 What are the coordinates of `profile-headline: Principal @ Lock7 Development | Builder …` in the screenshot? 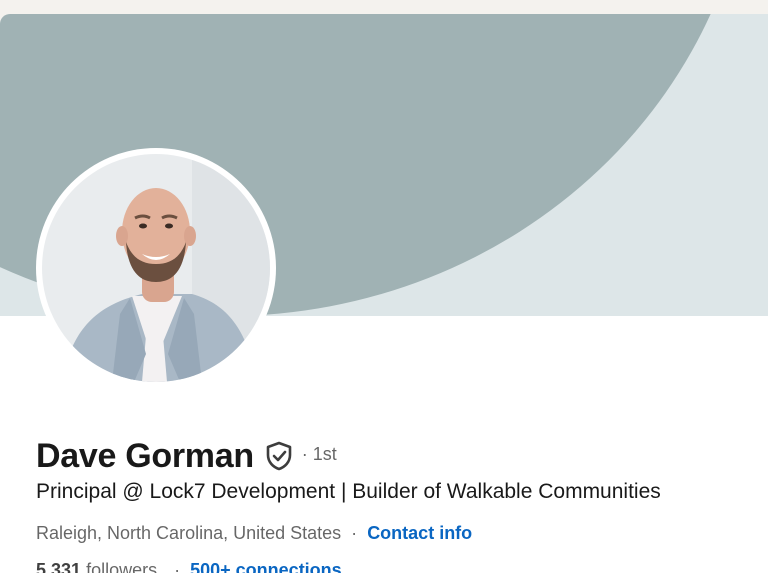 It's located at (348, 491).